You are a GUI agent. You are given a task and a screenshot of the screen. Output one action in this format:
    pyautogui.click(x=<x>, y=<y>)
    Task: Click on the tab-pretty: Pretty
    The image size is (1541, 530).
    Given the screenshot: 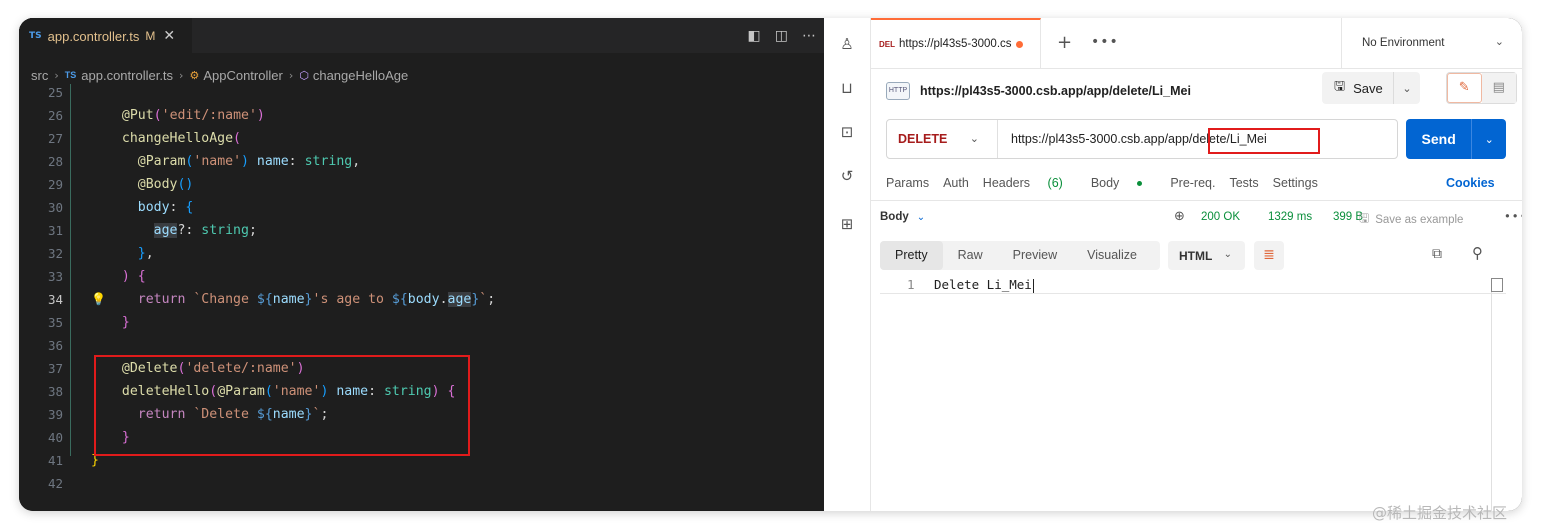 What is the action you would take?
    pyautogui.click(x=911, y=255)
    